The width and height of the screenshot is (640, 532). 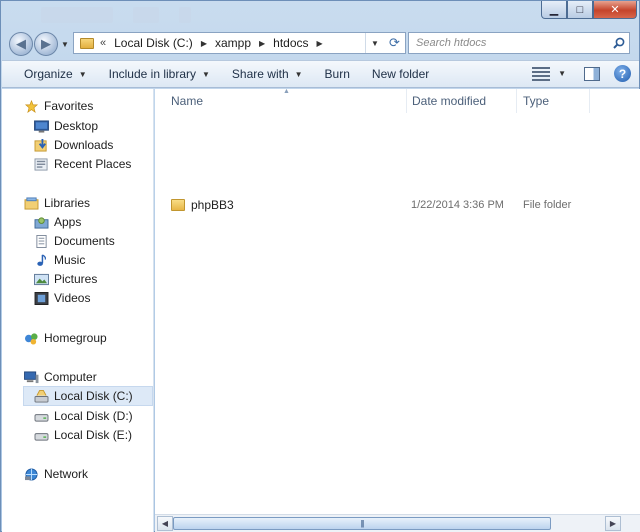 What do you see at coordinates (619, 43) in the screenshot?
I see `search-icon` at bounding box center [619, 43].